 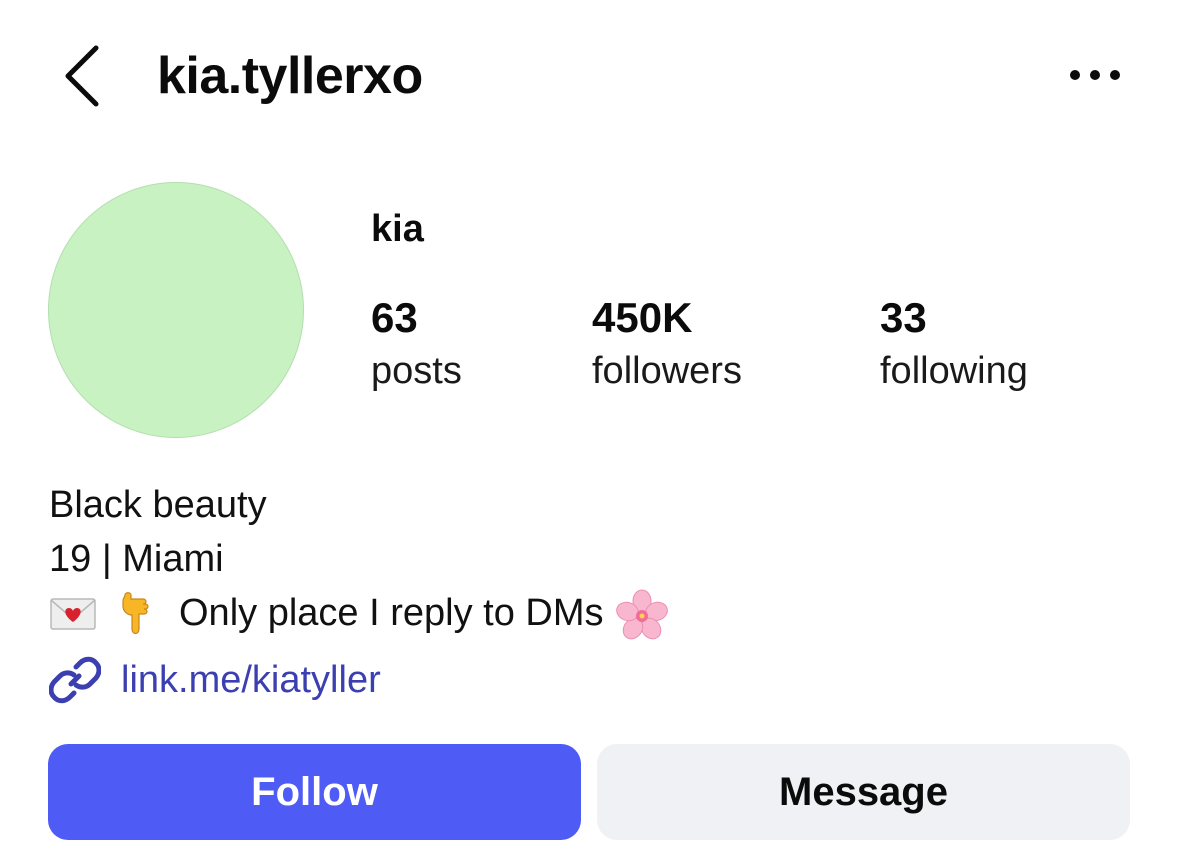 What do you see at coordinates (75, 680) in the screenshot?
I see `link-icon` at bounding box center [75, 680].